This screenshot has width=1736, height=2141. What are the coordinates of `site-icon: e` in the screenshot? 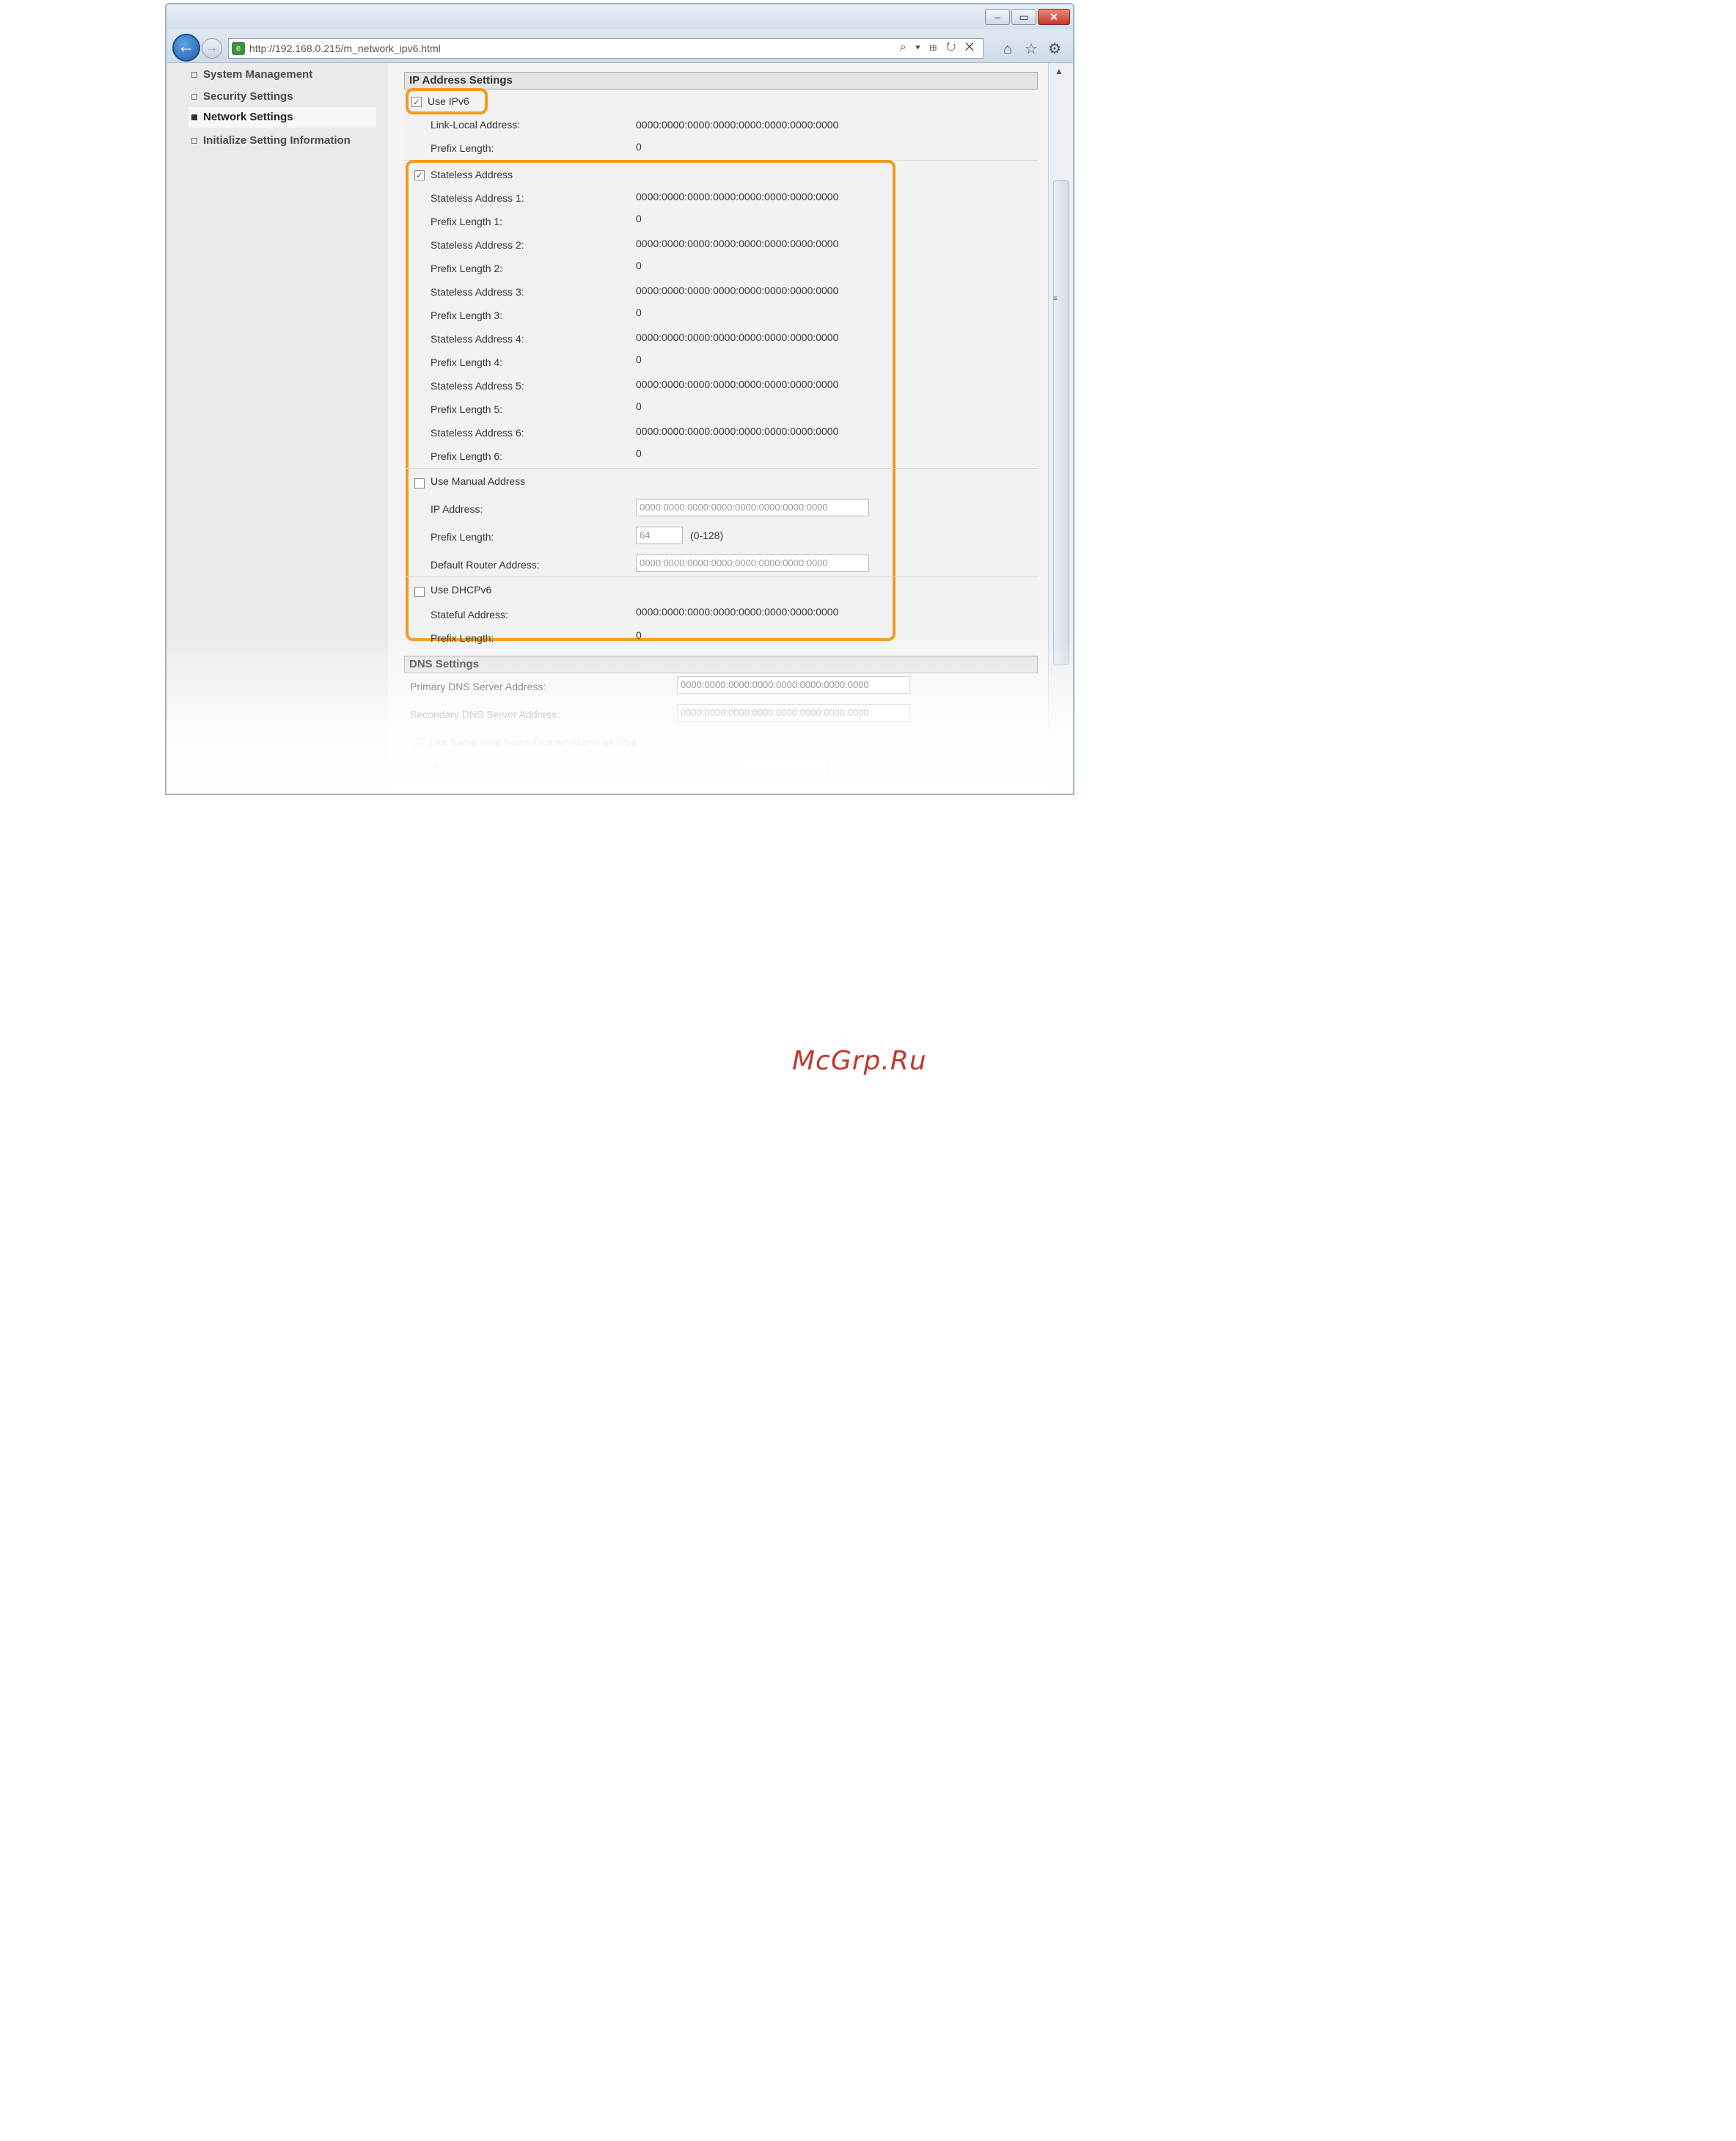 It's located at (238, 48).